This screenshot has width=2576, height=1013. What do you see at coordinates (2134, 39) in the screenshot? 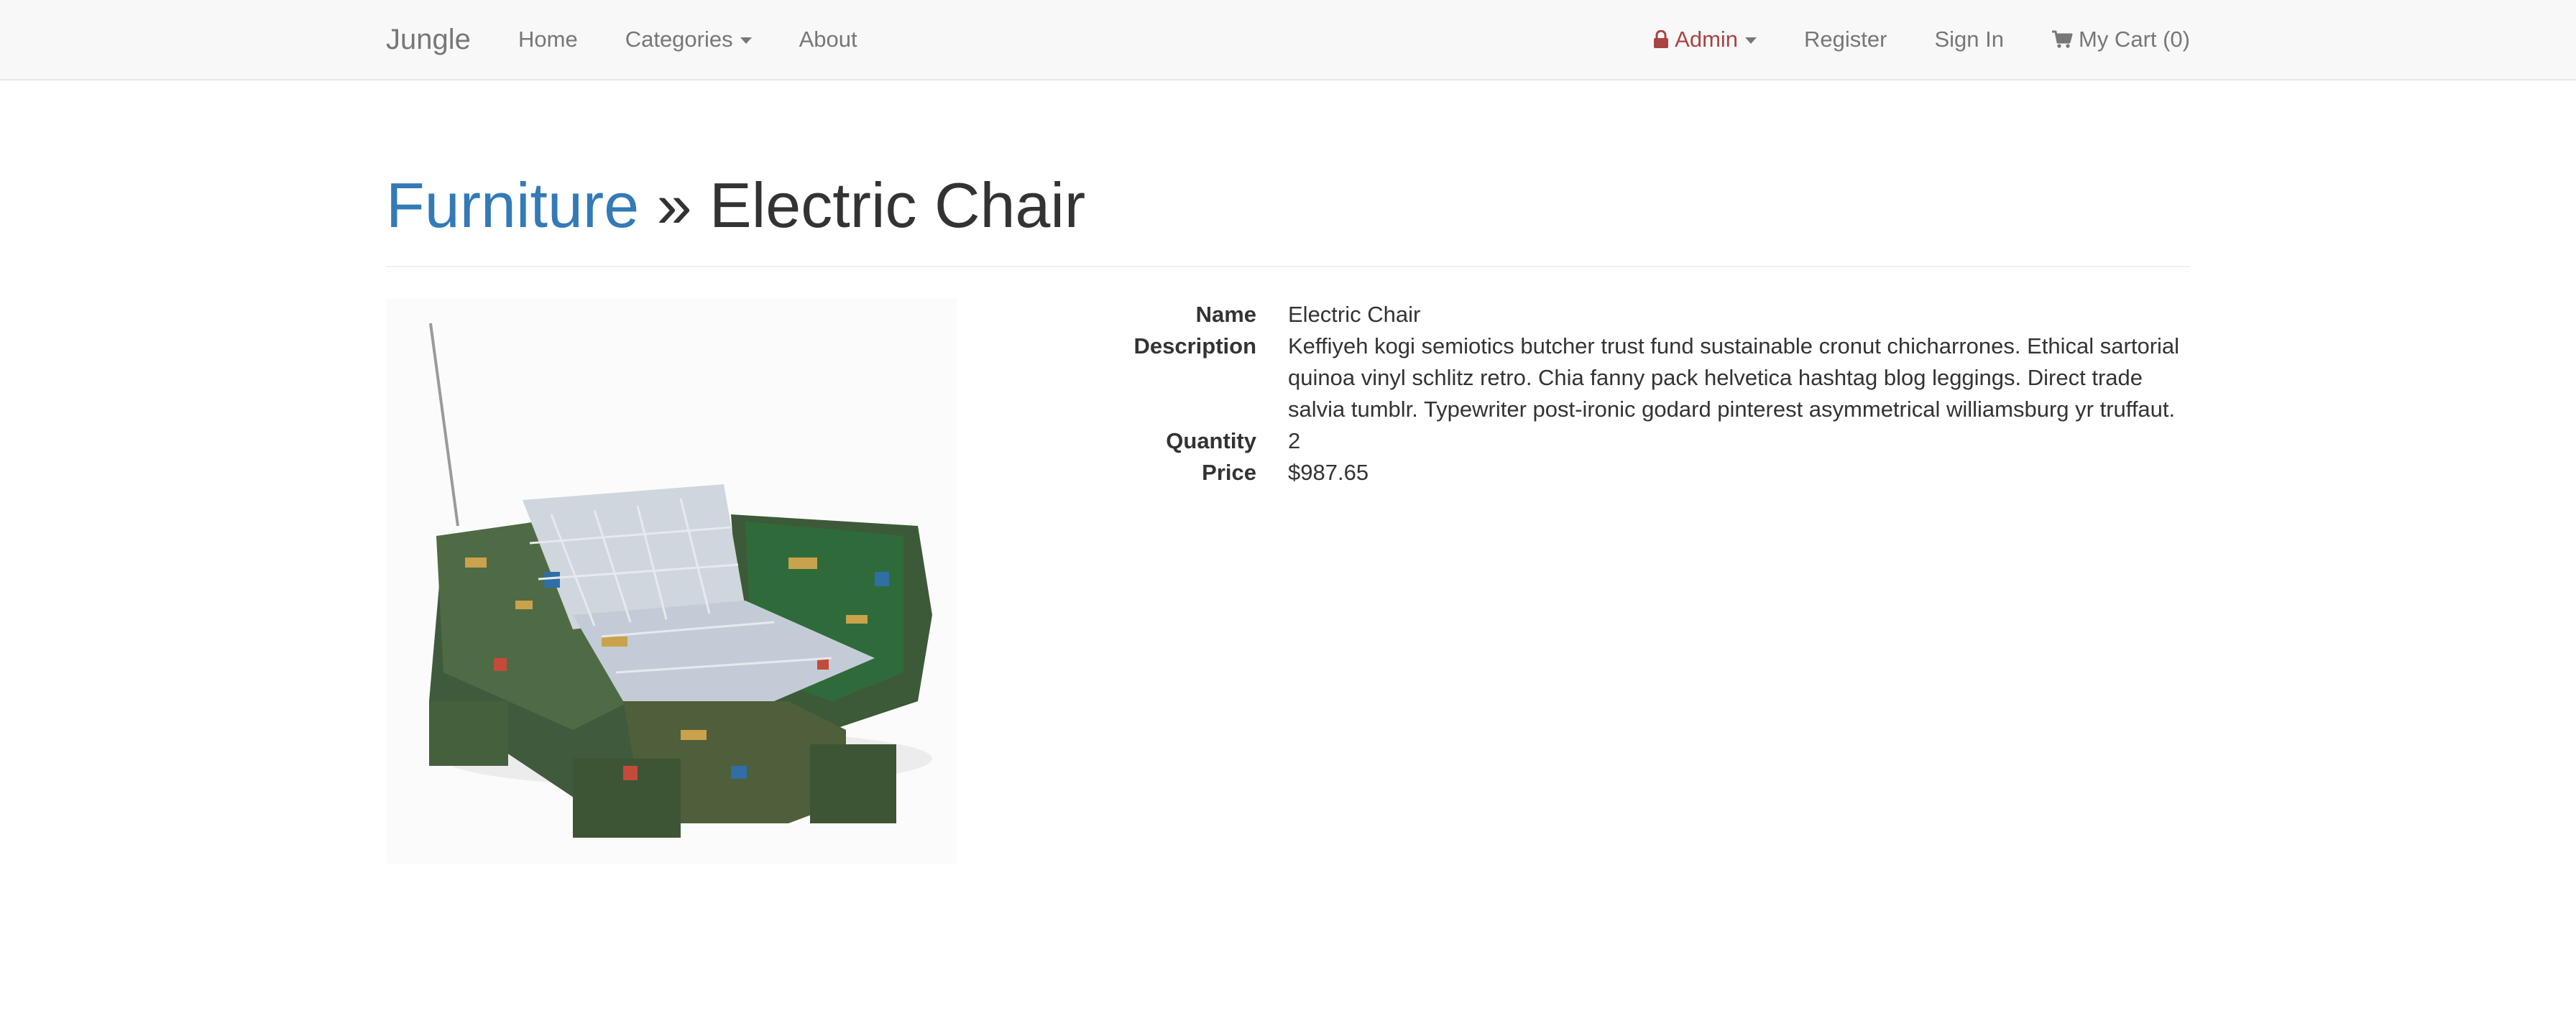
I see `nav-cart-label: My Cart (0)` at bounding box center [2134, 39].